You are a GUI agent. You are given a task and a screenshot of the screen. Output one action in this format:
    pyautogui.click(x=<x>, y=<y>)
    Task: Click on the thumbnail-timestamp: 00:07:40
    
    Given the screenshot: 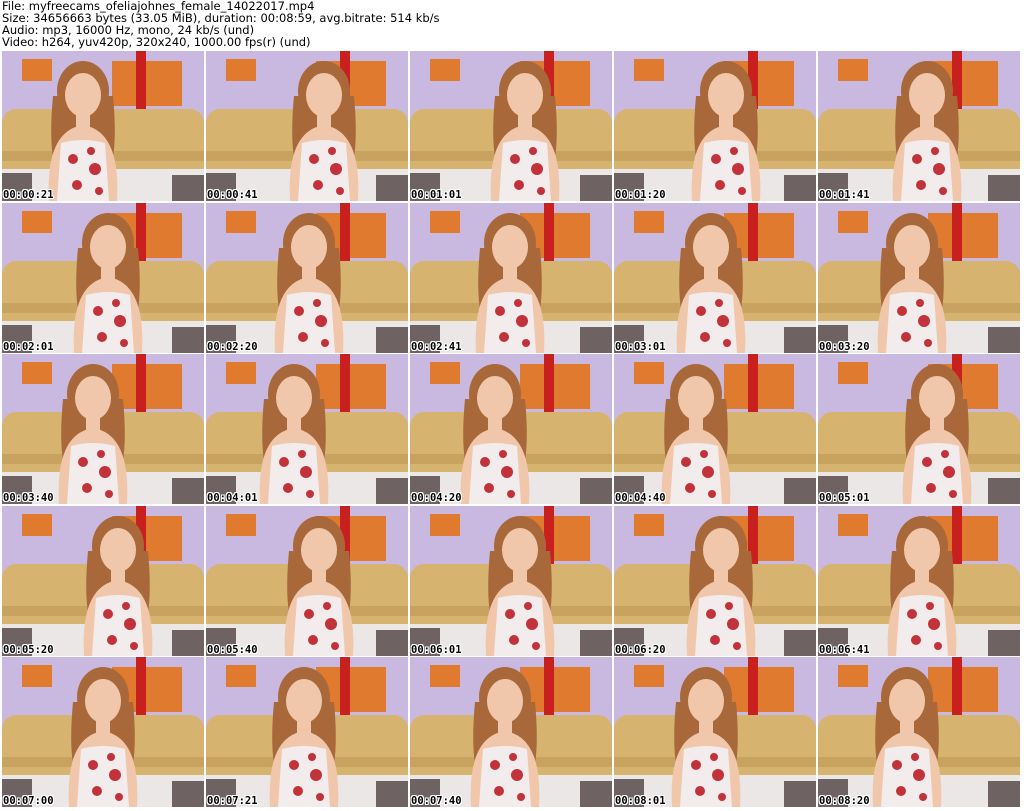 What is the action you would take?
    pyautogui.click(x=436, y=801)
    